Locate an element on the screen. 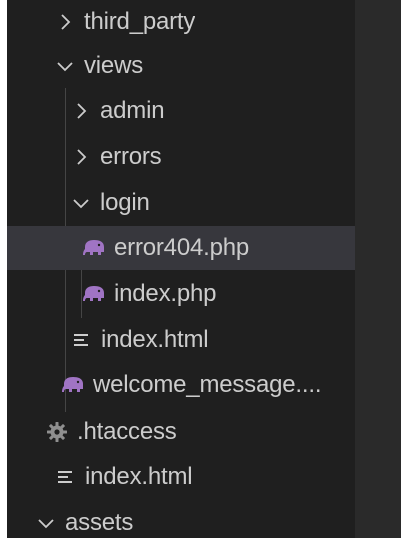 This screenshot has width=402, height=538. tree-item-label: error404.php is located at coordinates (182, 247).